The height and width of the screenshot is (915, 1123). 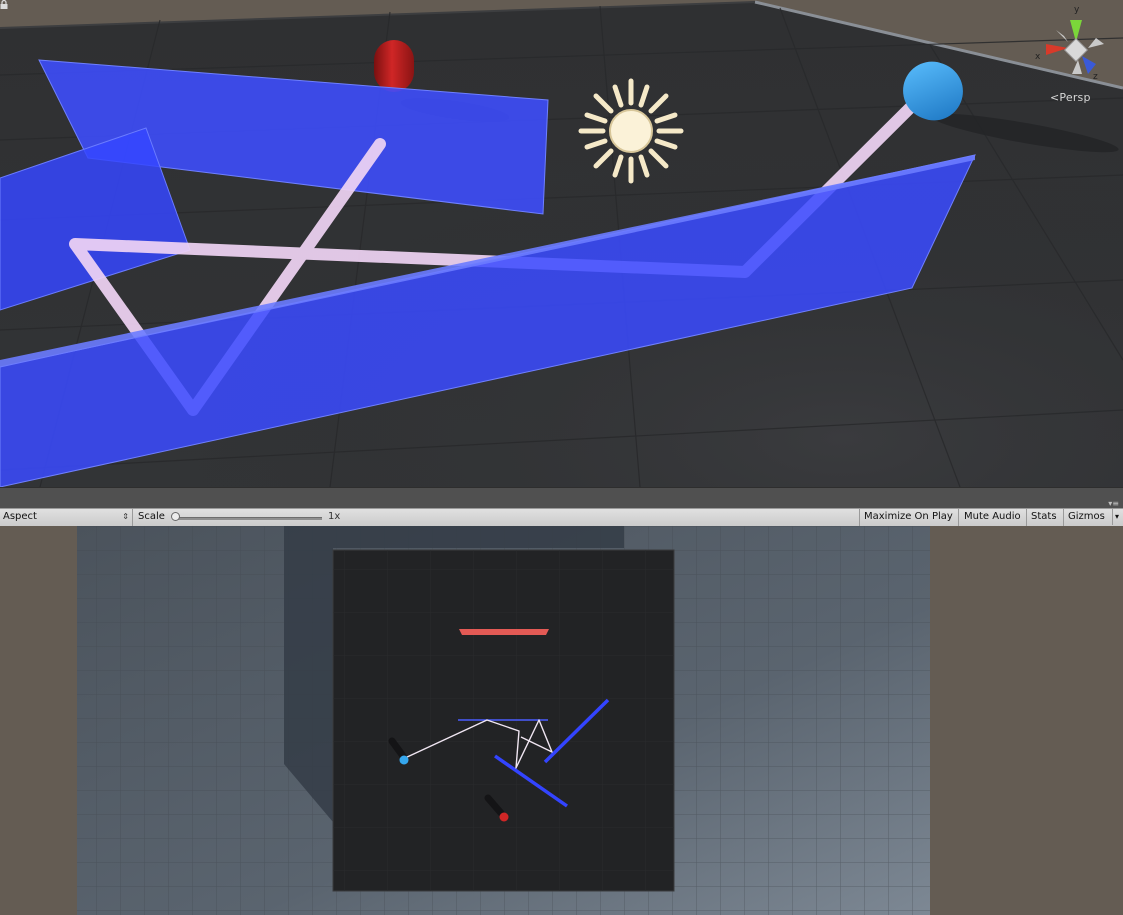 What do you see at coordinates (1055, 97) in the screenshot?
I see `persp-arrow-icon: <` at bounding box center [1055, 97].